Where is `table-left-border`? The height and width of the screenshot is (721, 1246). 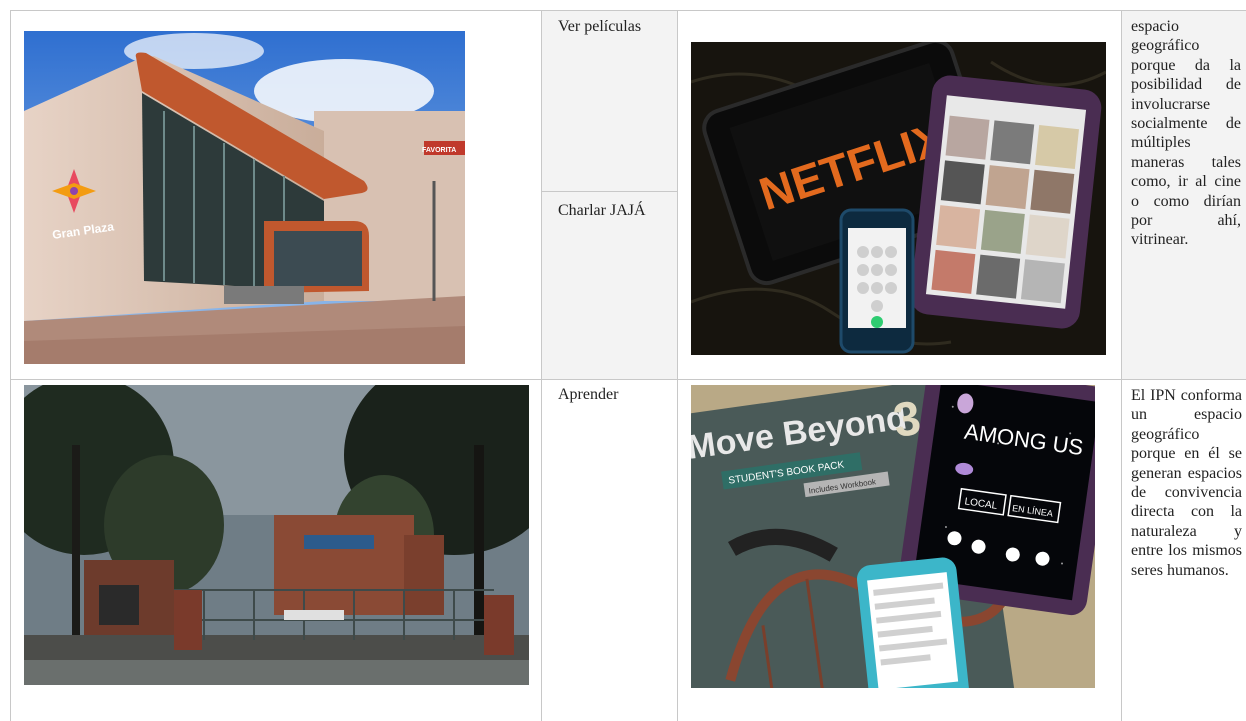
table-left-border is located at coordinates (10, 365).